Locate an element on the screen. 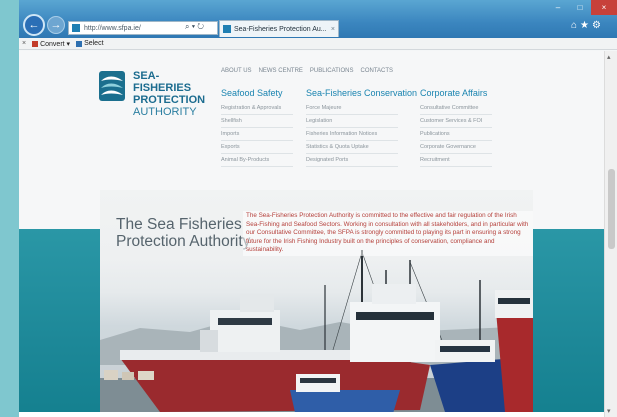 The height and width of the screenshot is (417, 617). logo-line-3: AUTHORITY is located at coordinates (165, 112).